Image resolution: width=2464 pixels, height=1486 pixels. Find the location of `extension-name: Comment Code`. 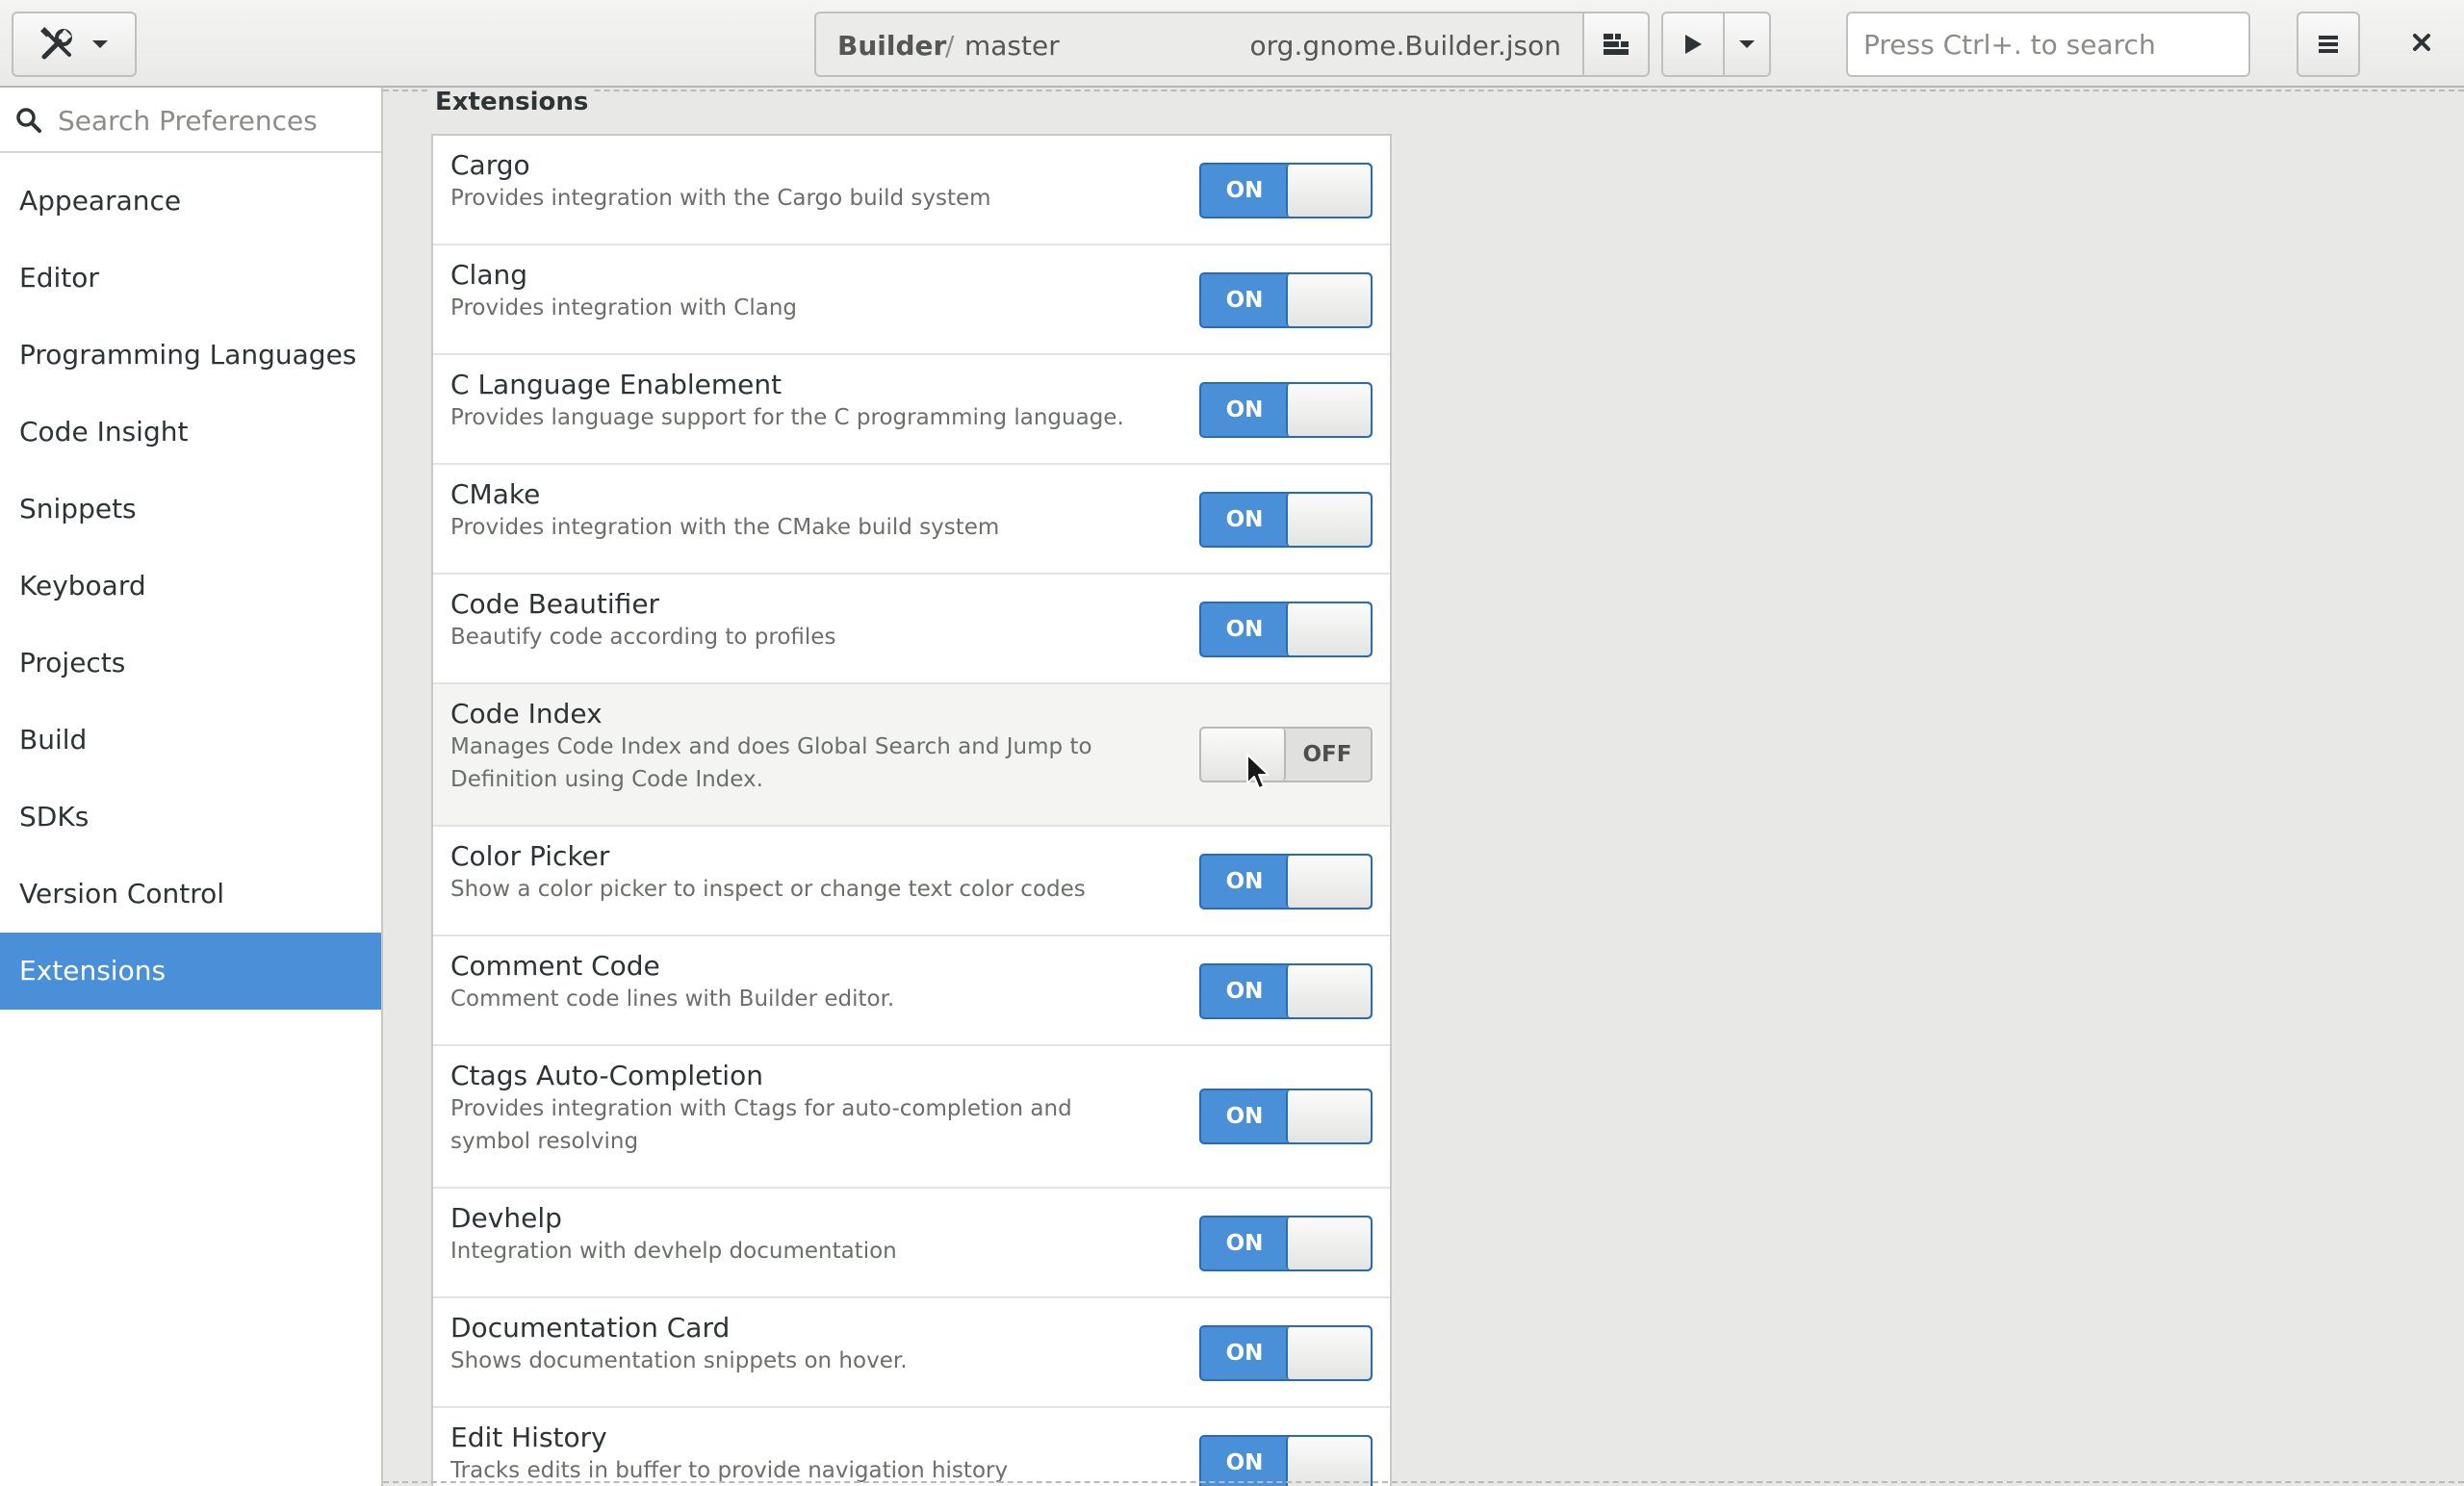

extension-name: Comment Code is located at coordinates (555, 966).